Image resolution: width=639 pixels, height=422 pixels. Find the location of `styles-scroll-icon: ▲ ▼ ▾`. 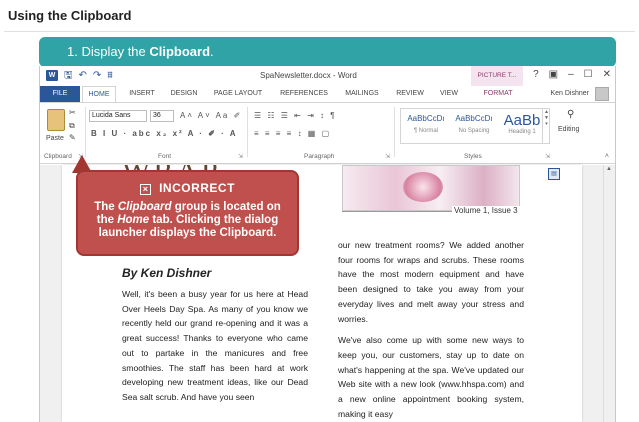

styles-scroll-icon: ▲ ▼ ▾ is located at coordinates (546, 126).